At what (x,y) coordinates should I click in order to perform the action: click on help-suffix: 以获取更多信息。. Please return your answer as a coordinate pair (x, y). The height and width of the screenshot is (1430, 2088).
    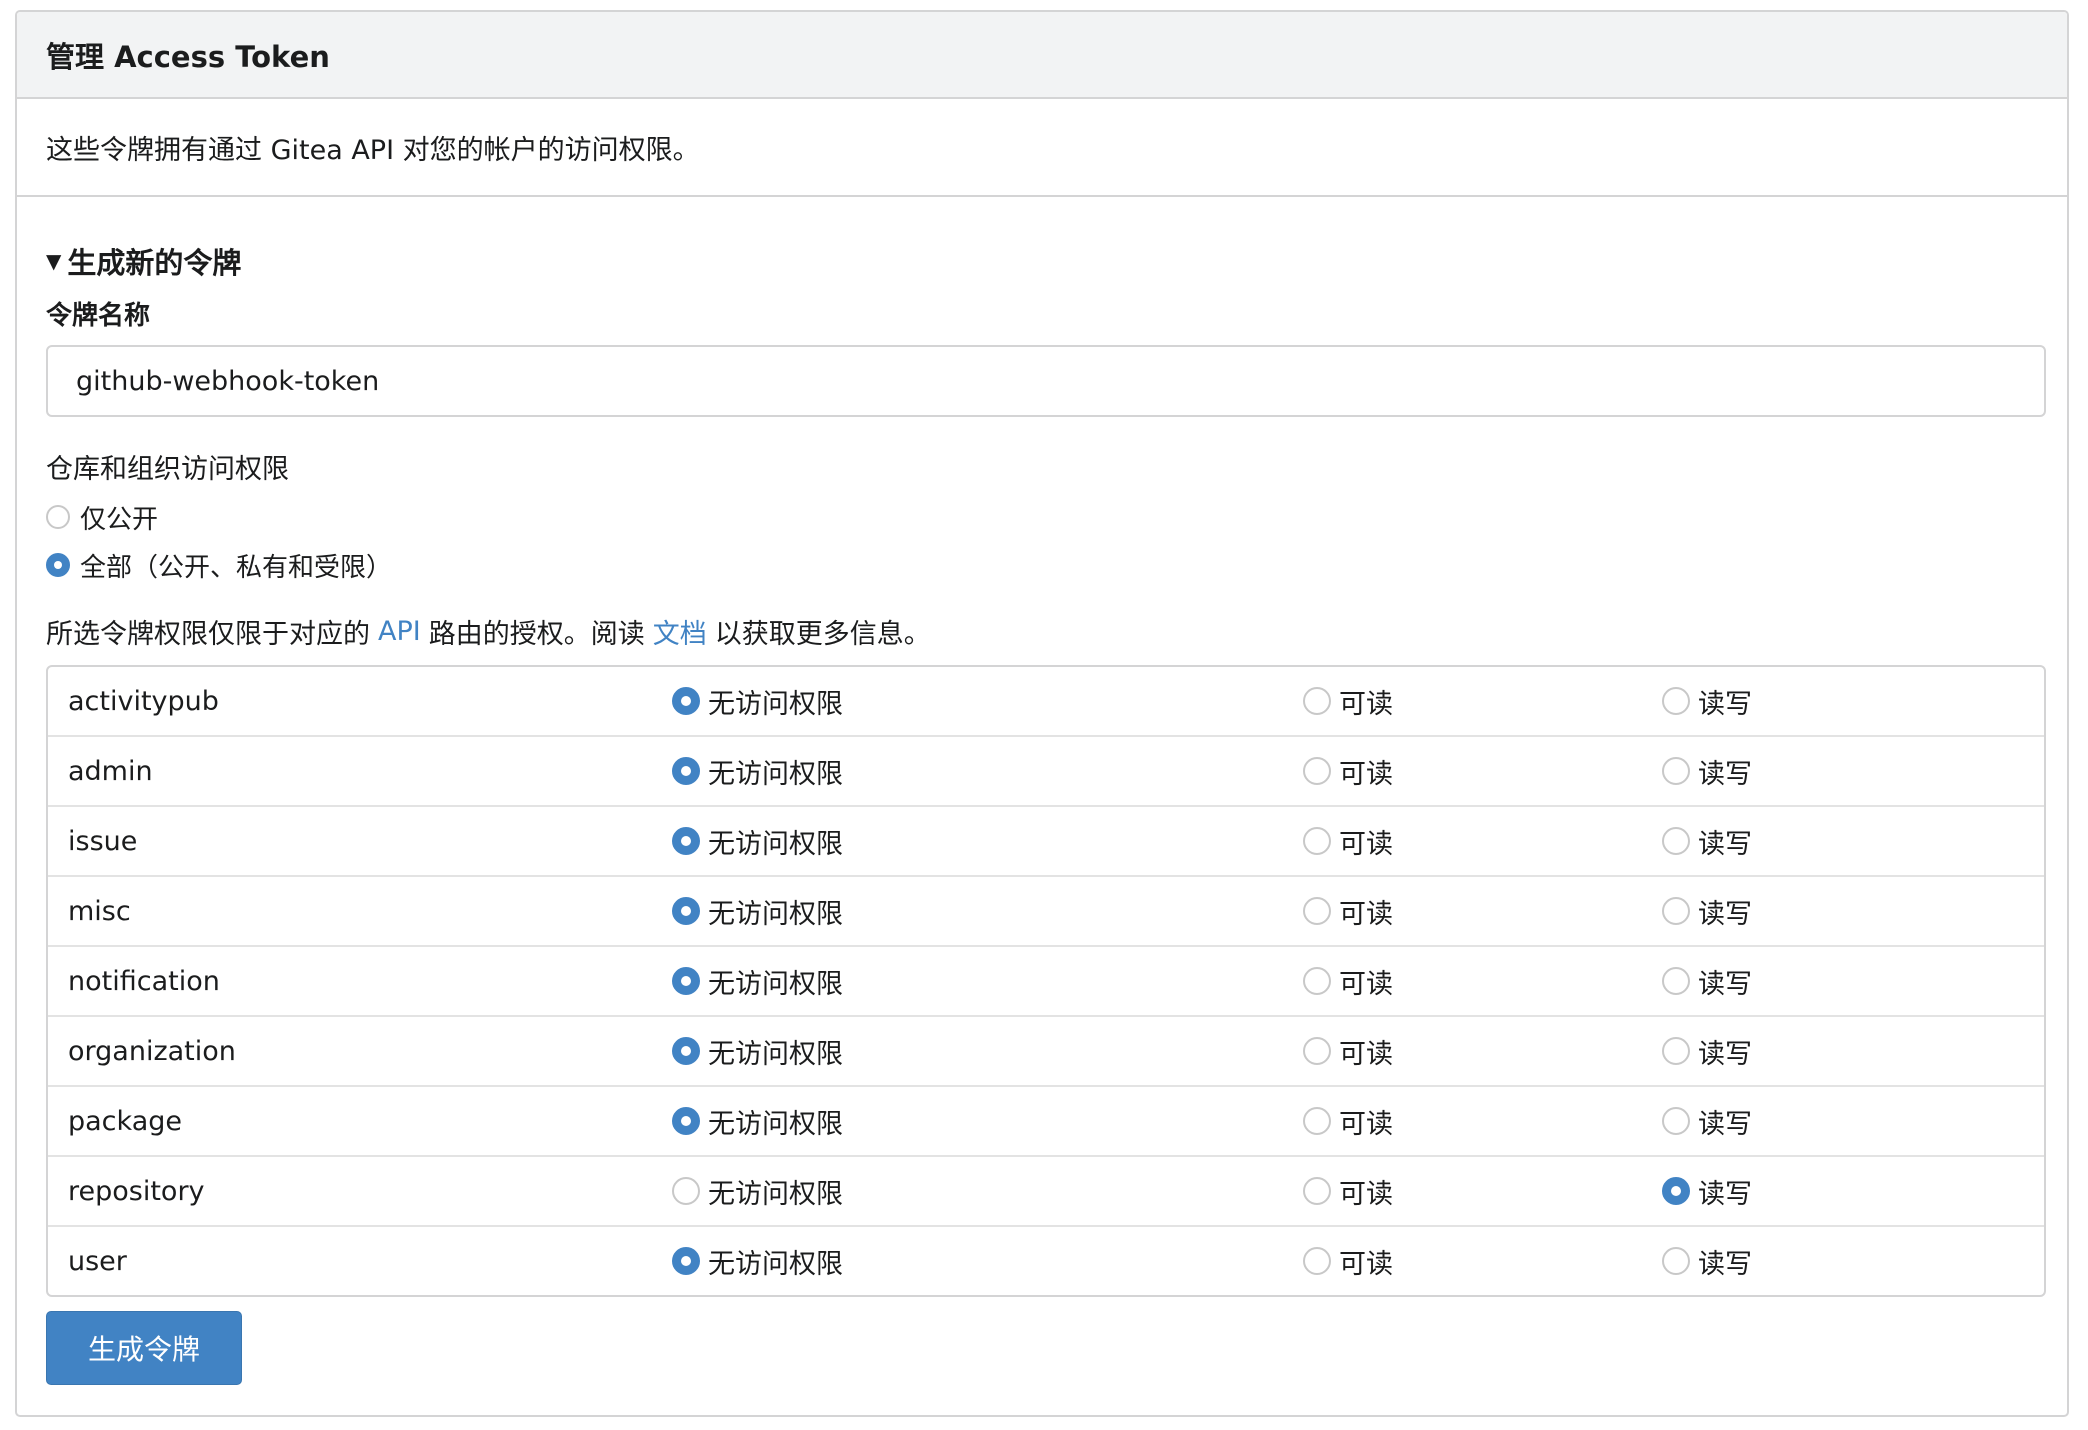
    Looking at the image, I should click on (822, 634).